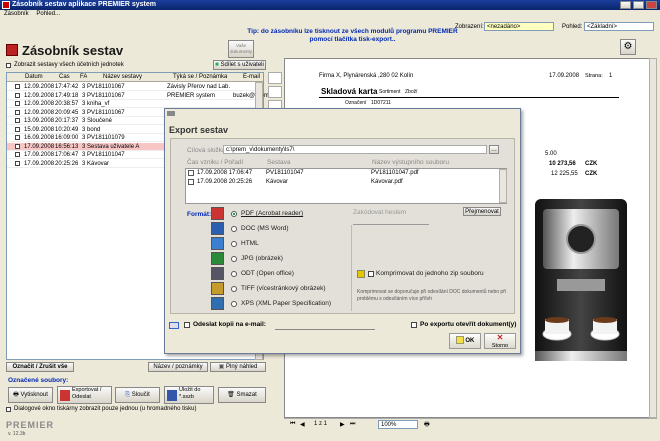  What do you see at coordinates (67, 129) in the screenshot?
I see `cell-time: 10:20:49` at bounding box center [67, 129].